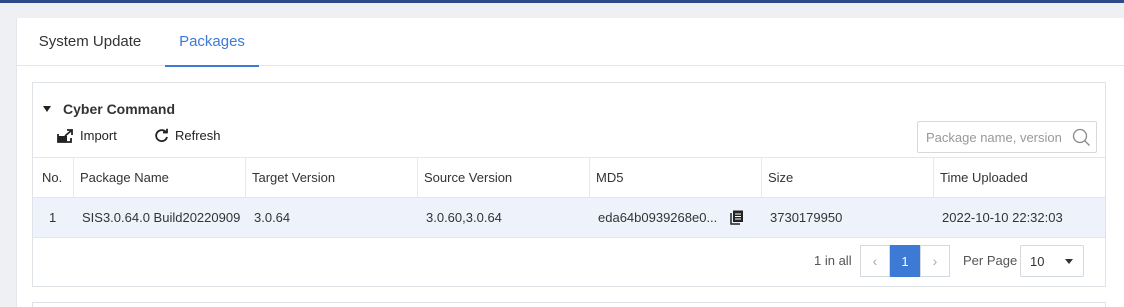  What do you see at coordinates (160, 177) in the screenshot?
I see `col-package-name: Package Name` at bounding box center [160, 177].